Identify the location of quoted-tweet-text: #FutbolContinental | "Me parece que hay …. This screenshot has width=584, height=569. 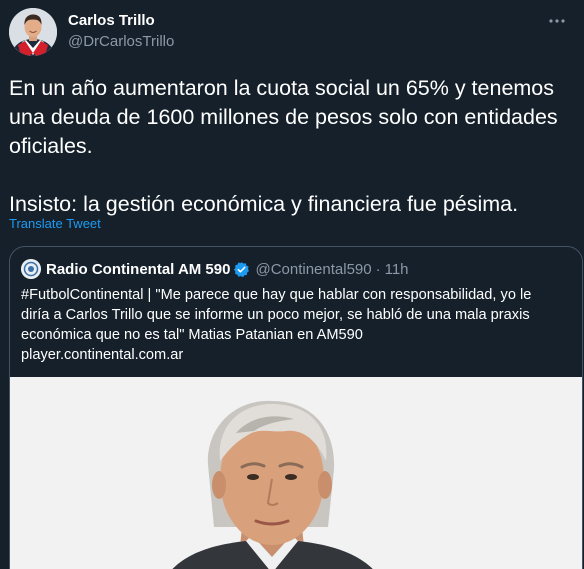
(297, 325).